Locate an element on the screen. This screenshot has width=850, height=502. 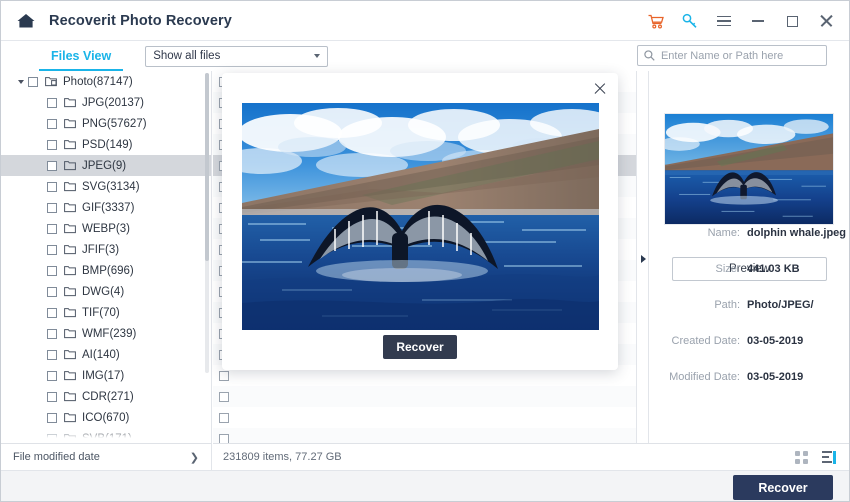
status-item-count: 231809 items, 77.27 GB is located at coordinates (282, 457).